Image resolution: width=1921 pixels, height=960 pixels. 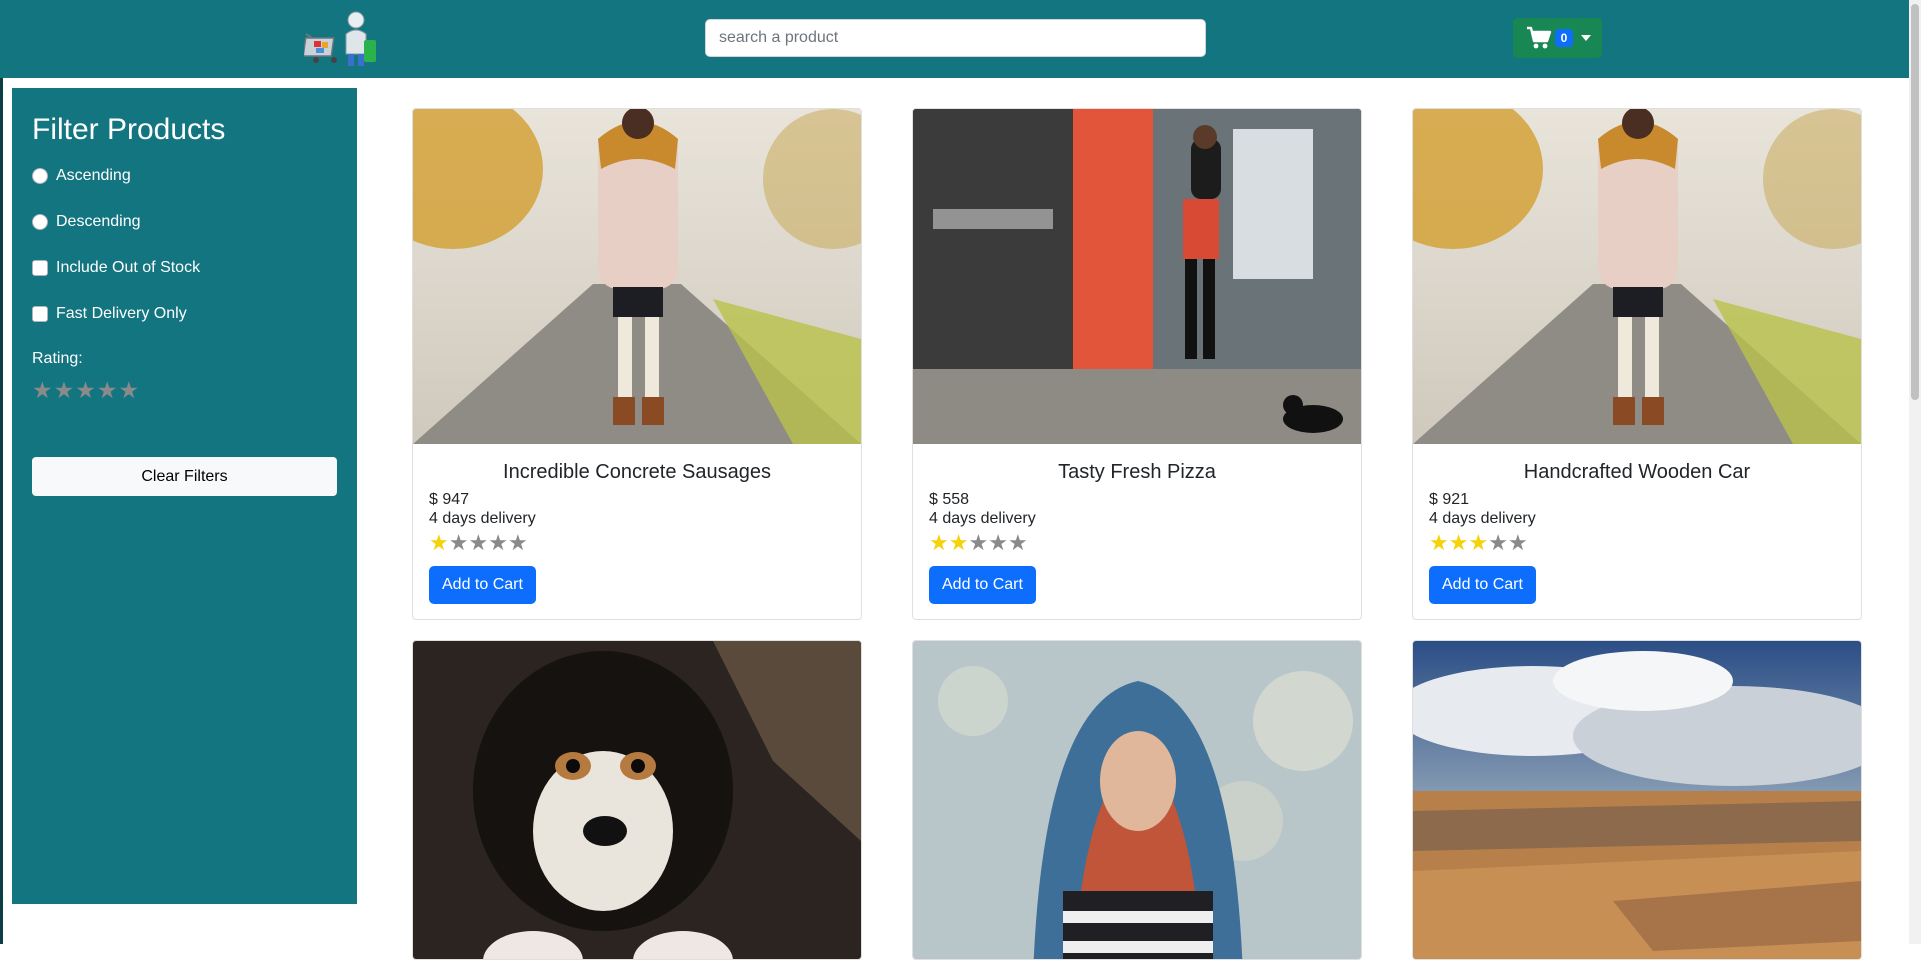 I want to click on rating-filter-stars: ★ ★ ★ ★ ★, so click(x=184, y=390).